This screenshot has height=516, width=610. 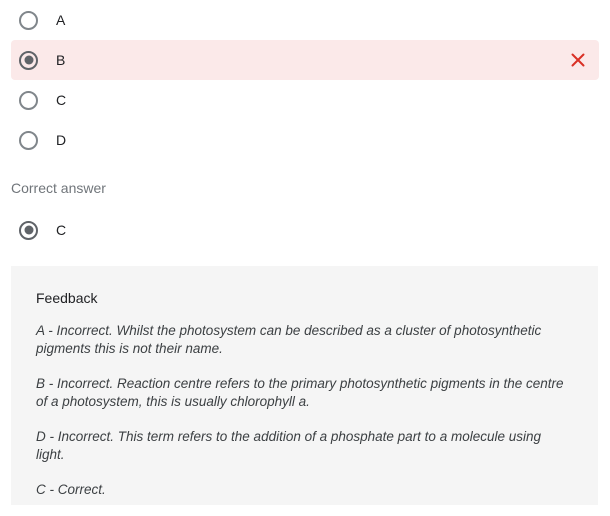 What do you see at coordinates (61, 60) in the screenshot?
I see `answer-option-b-label: B` at bounding box center [61, 60].